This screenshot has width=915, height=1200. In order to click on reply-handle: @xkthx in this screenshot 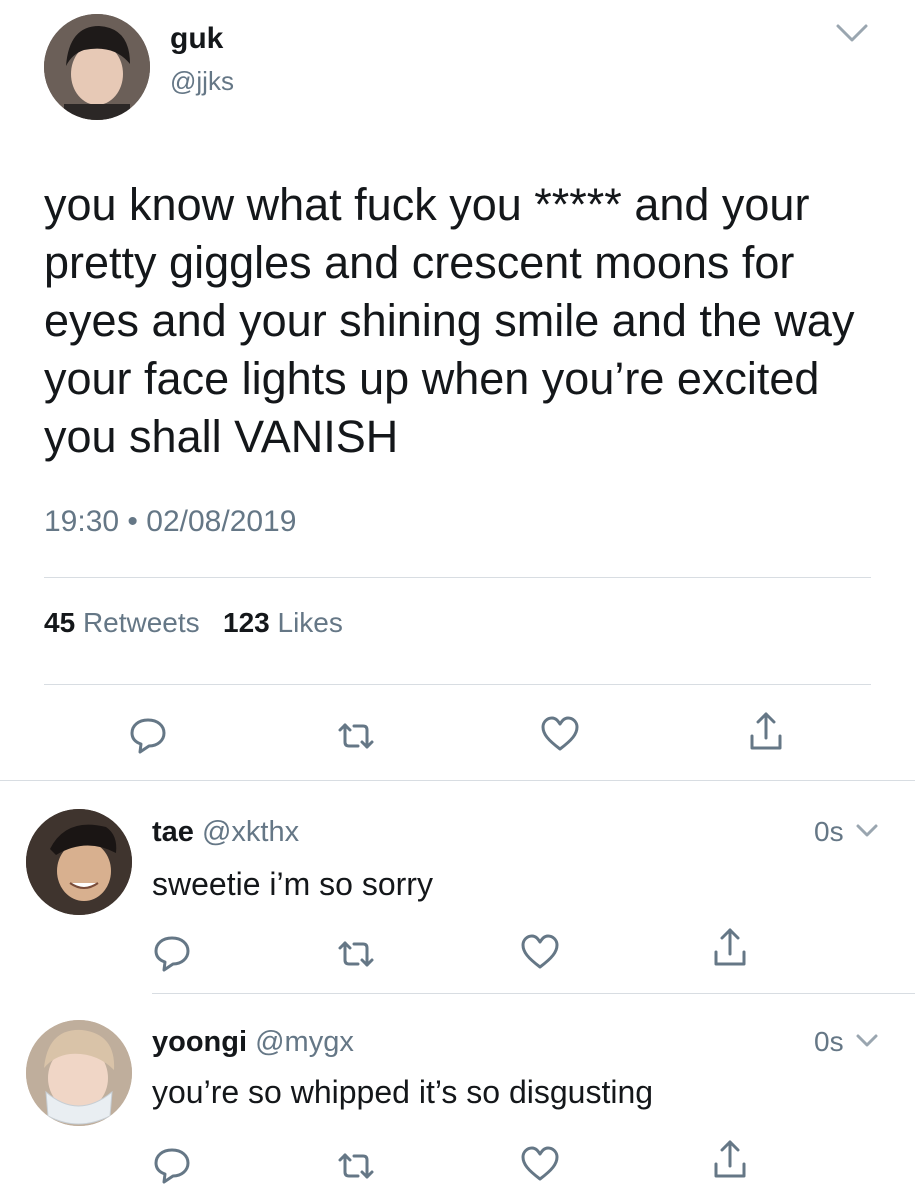, I will do `click(250, 832)`.